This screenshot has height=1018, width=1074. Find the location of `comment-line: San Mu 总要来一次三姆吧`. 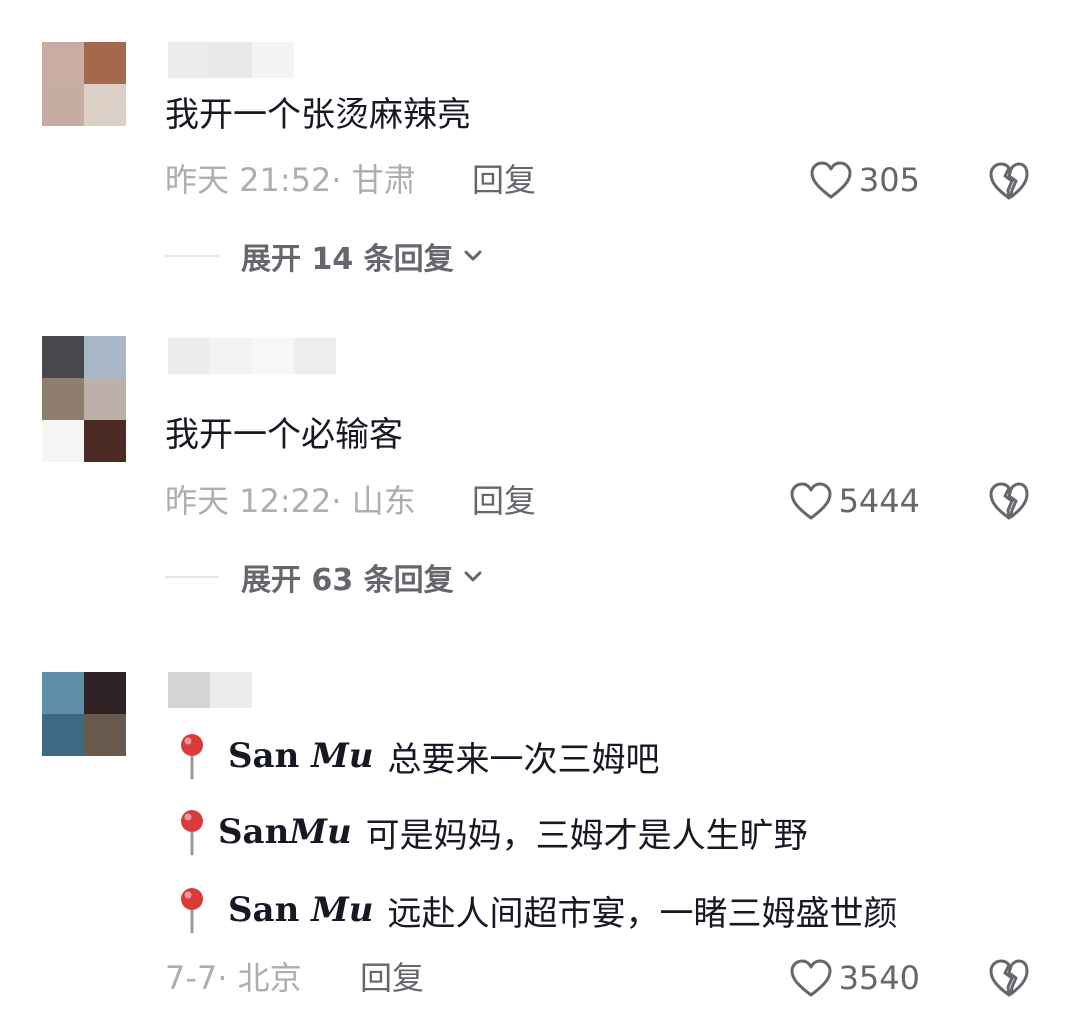

comment-line: San Mu 总要来一次三姆吧 is located at coordinates (416, 756).